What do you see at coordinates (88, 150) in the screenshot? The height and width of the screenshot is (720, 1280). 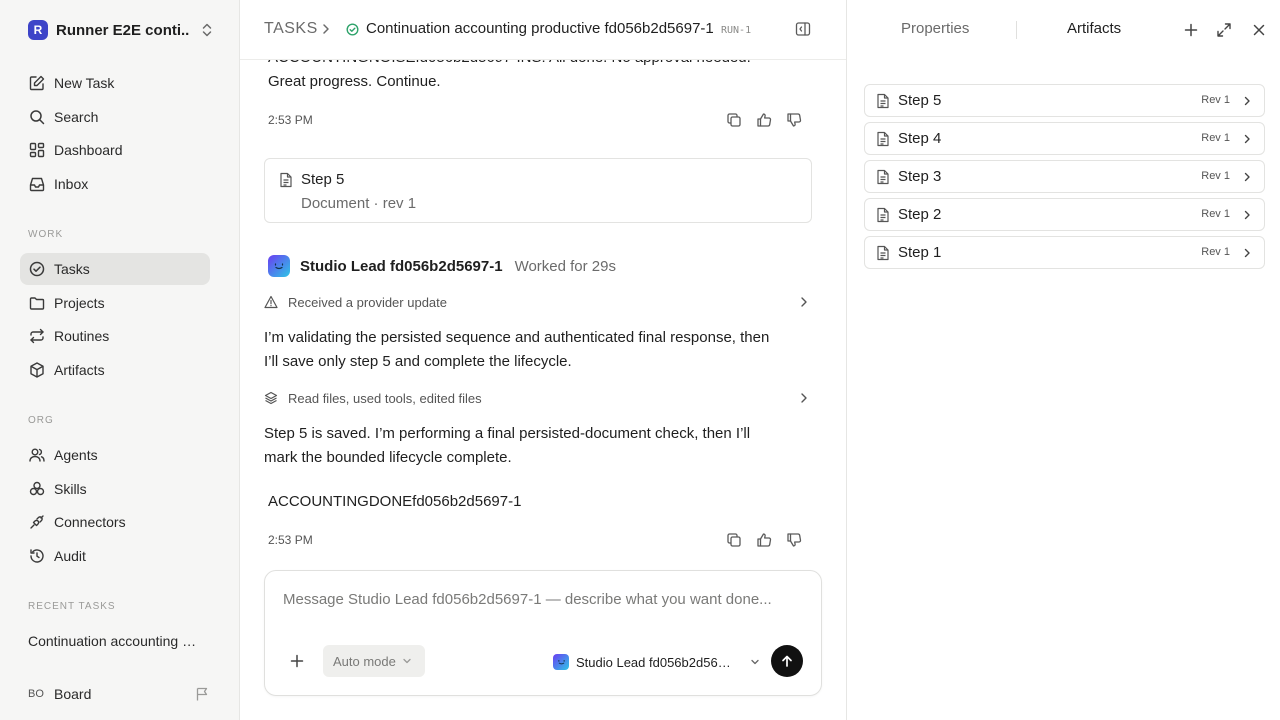 I see `sidebar-item-label: Dashboard` at bounding box center [88, 150].